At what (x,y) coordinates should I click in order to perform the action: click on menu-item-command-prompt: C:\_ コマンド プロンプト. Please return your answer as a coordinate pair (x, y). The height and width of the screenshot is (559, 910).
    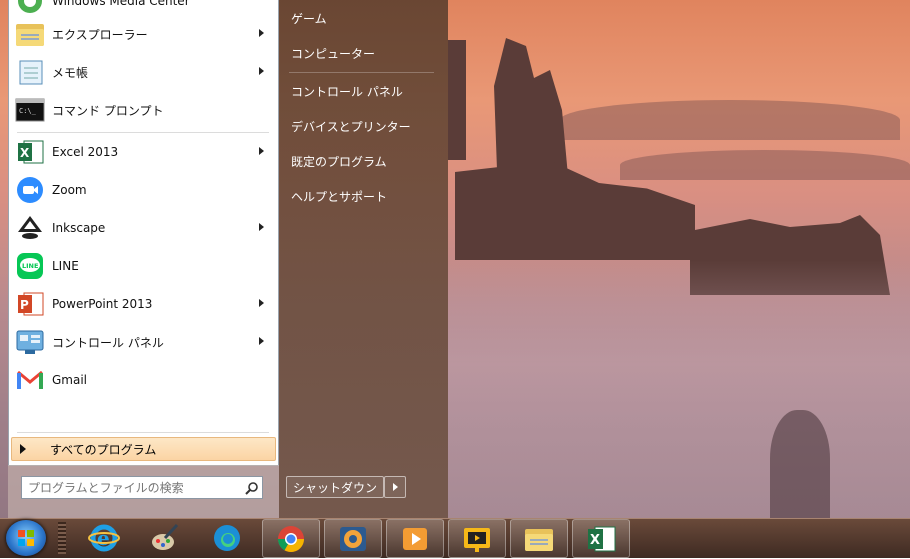
    Looking at the image, I should click on (143, 110).